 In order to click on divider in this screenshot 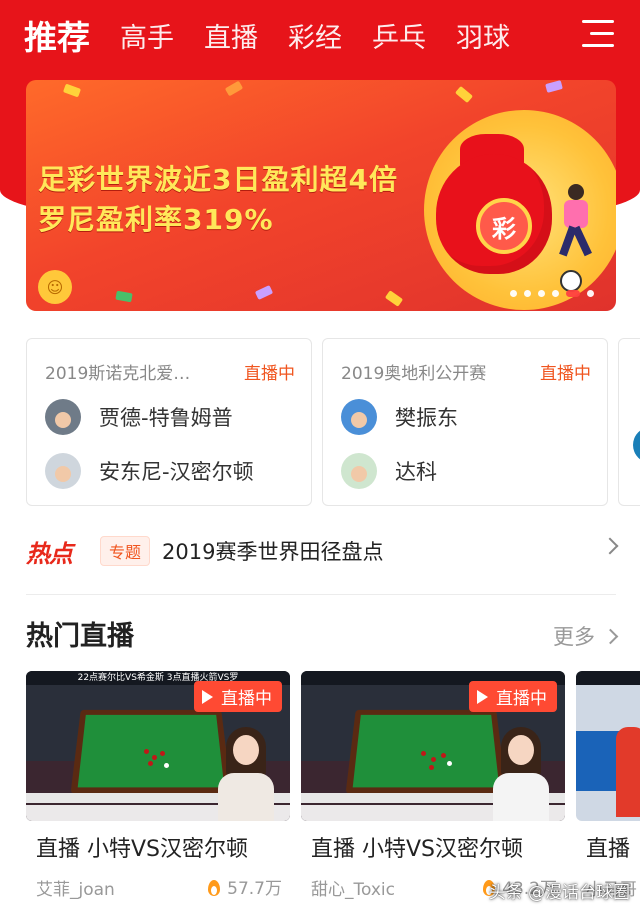, I will do `click(321, 594)`.